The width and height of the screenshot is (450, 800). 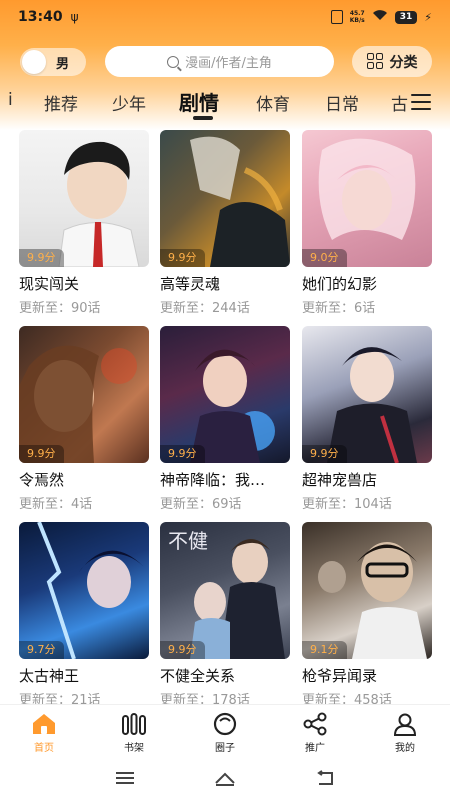 I want to click on system-nav-bar, so click(x=225, y=778).